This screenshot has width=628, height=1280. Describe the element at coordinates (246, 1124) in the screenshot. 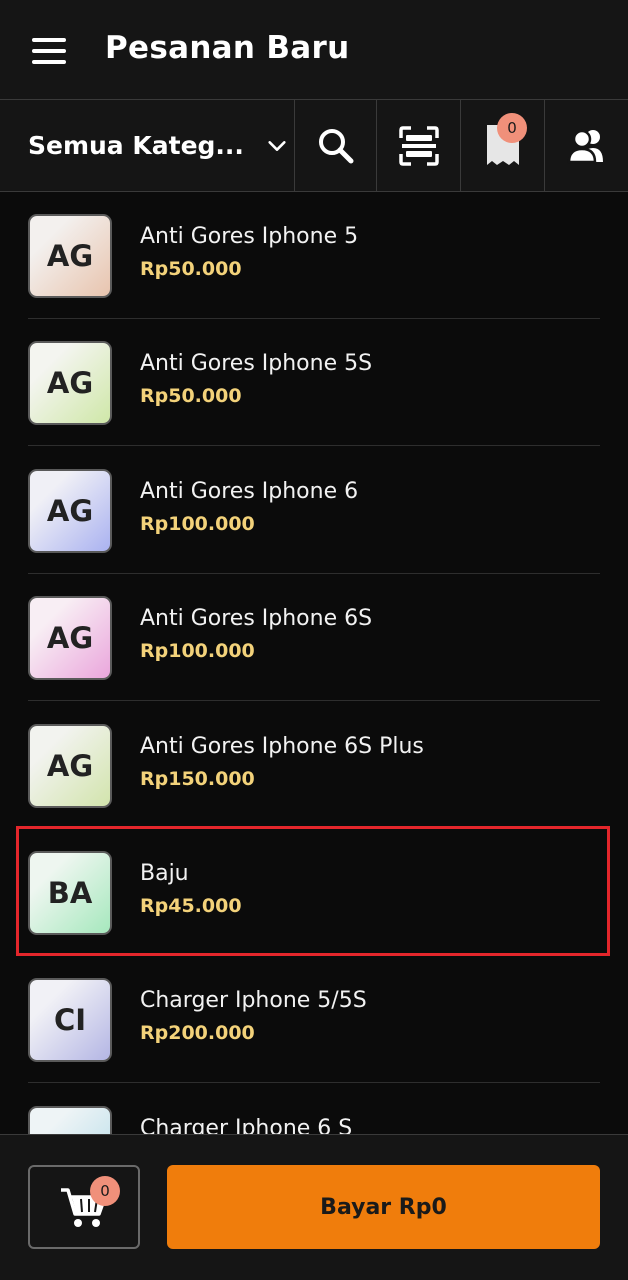

I see `product-name: Charger Iphone 6 S` at that location.